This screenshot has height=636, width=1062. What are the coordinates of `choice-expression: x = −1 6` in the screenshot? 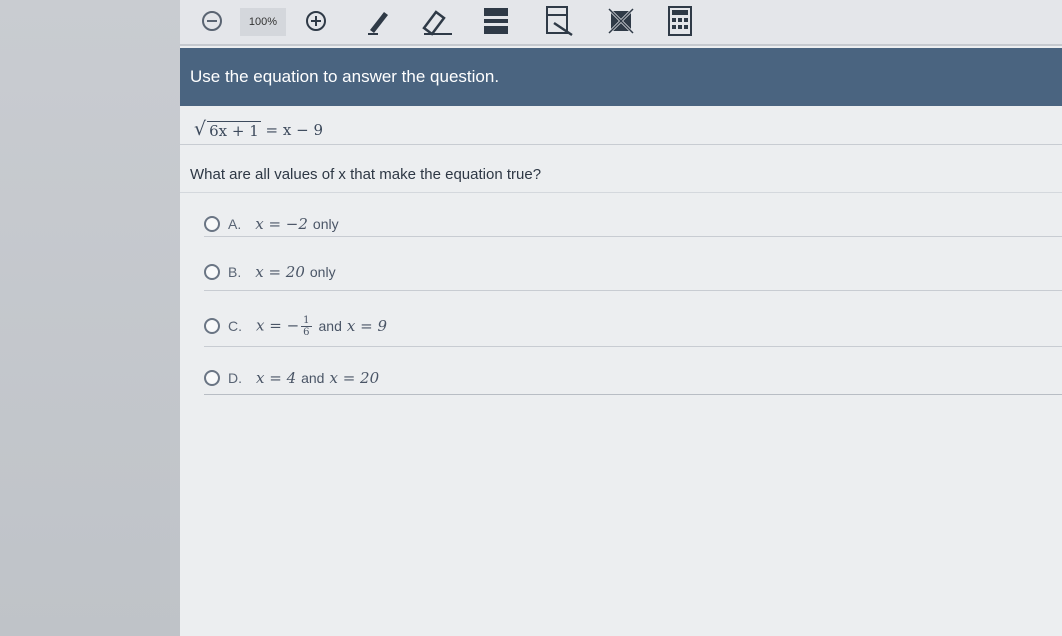 It's located at (285, 326).